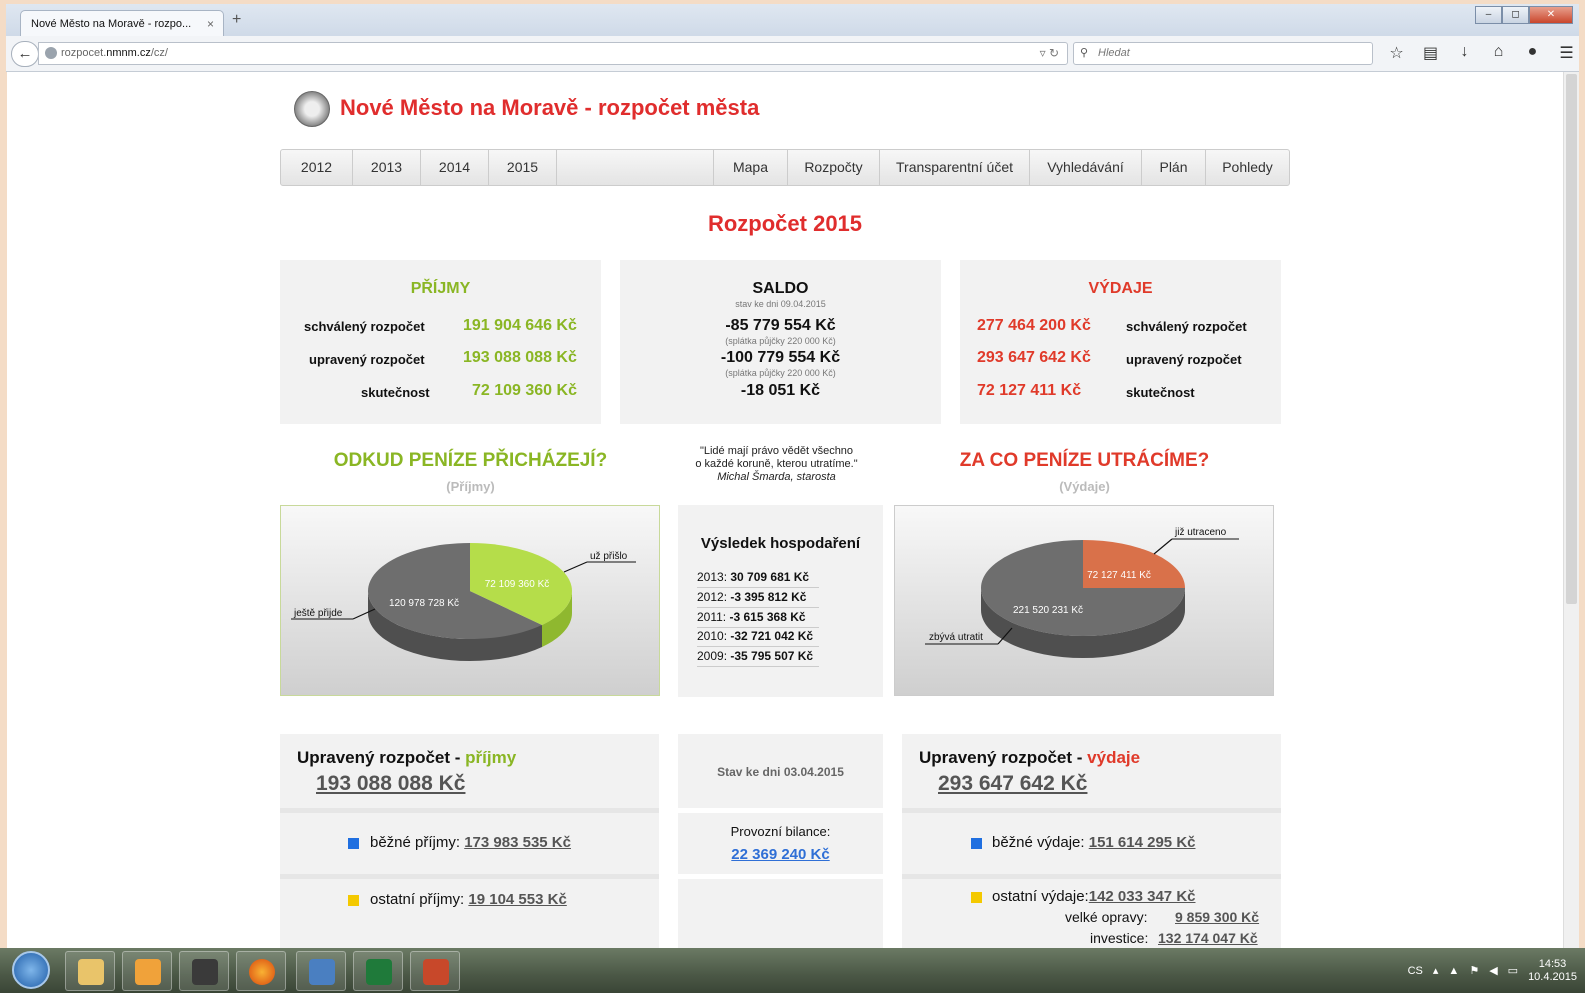 This screenshot has height=993, width=1585. What do you see at coordinates (780, 390) in the screenshot?
I see `saldo-value-3: -18 051 Kč` at bounding box center [780, 390].